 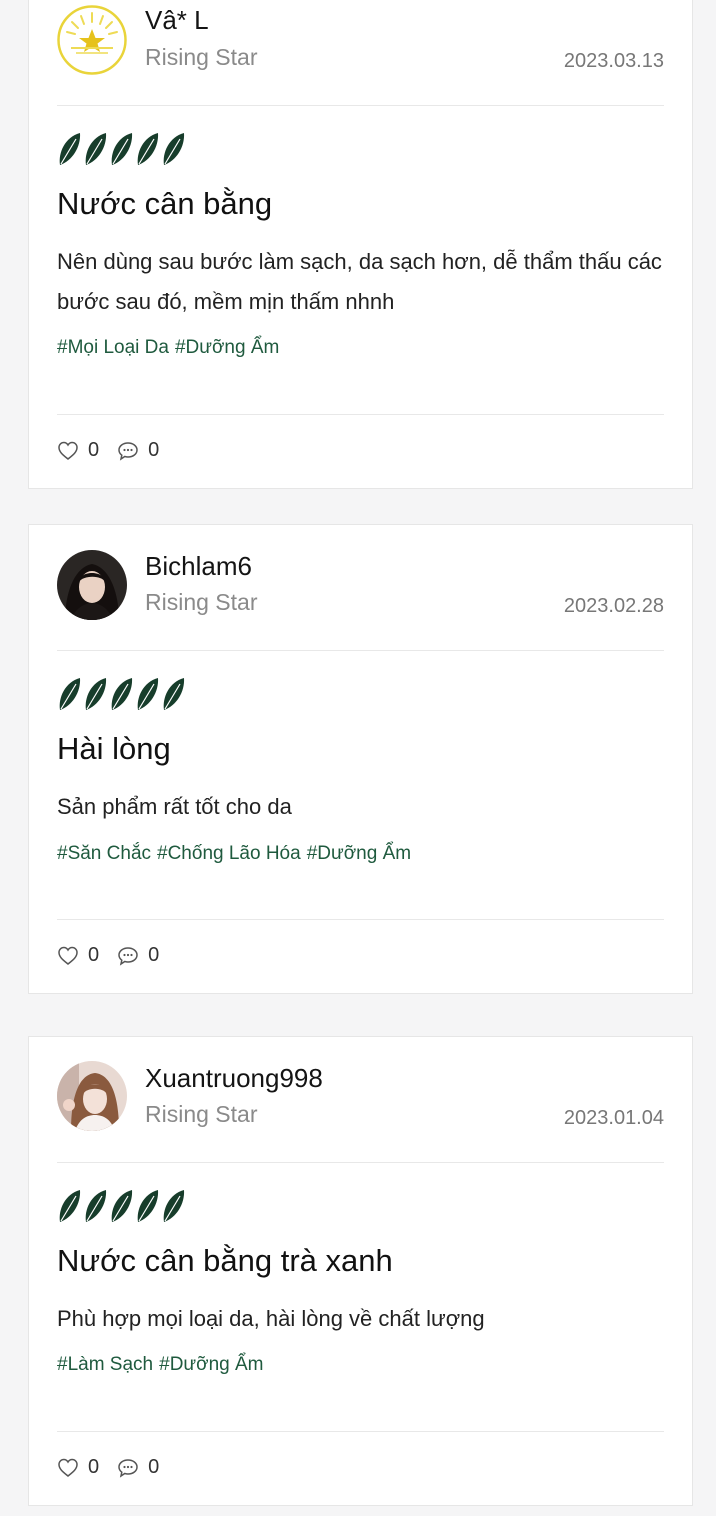 I want to click on tag: #Chống Lão Hóa, so click(x=229, y=854).